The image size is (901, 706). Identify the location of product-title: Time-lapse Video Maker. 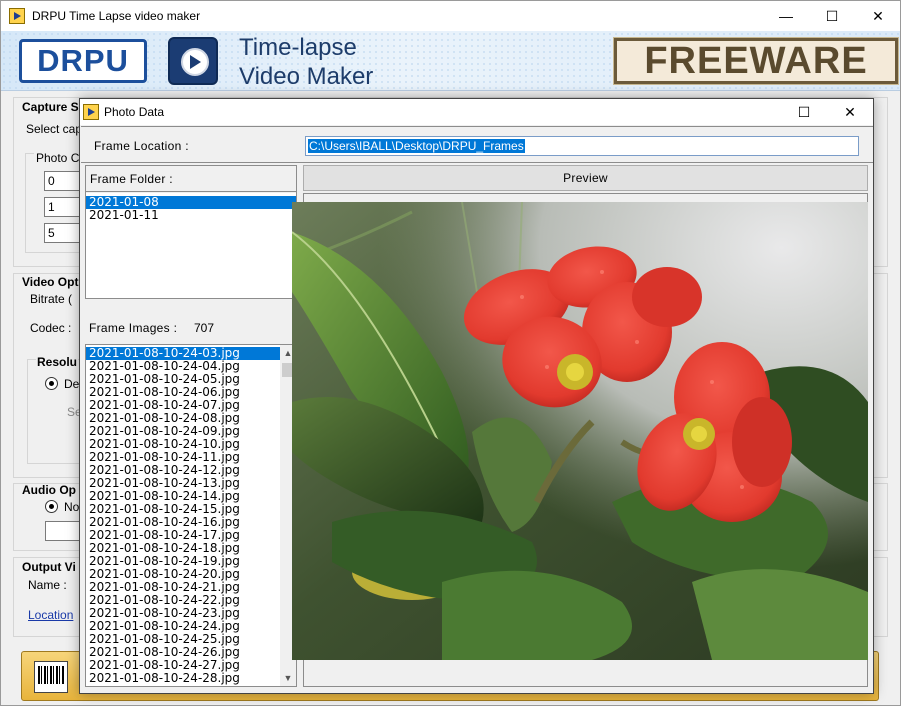
(306, 62).